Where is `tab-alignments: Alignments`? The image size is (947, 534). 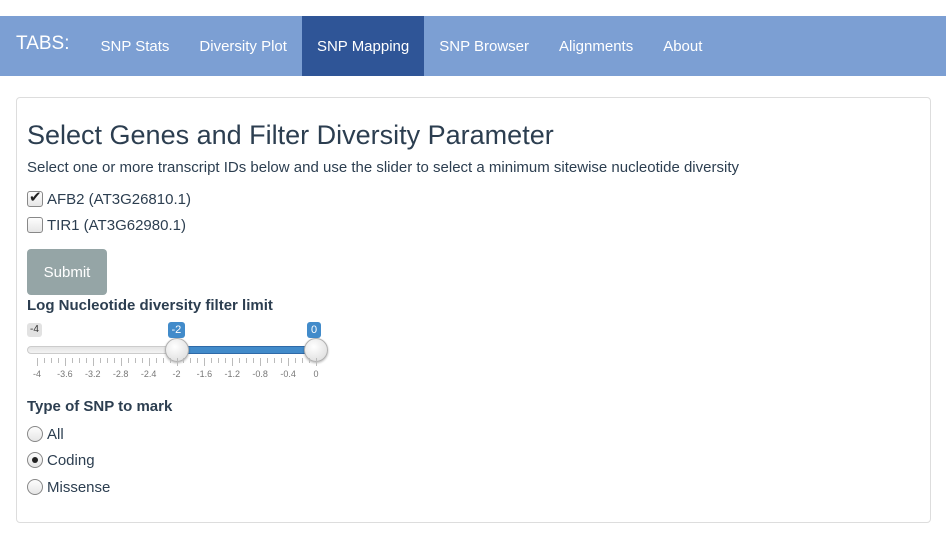 tab-alignments: Alignments is located at coordinates (596, 46).